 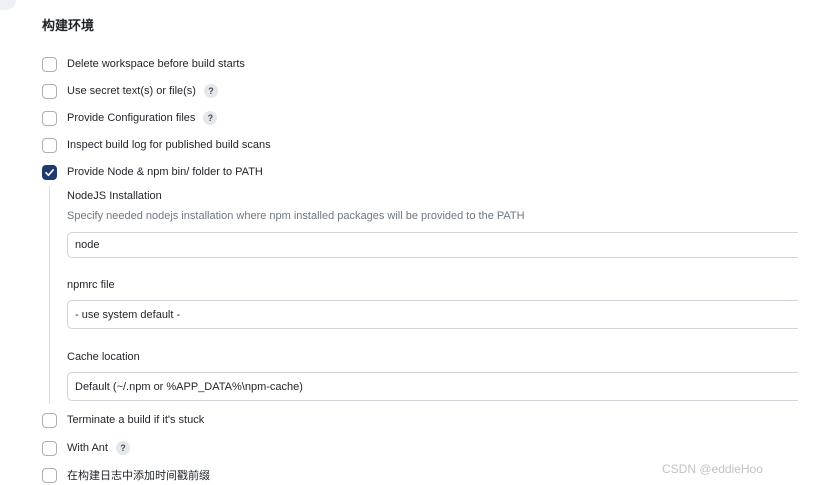 I want to click on corner-decoration, so click(x=8, y=5).